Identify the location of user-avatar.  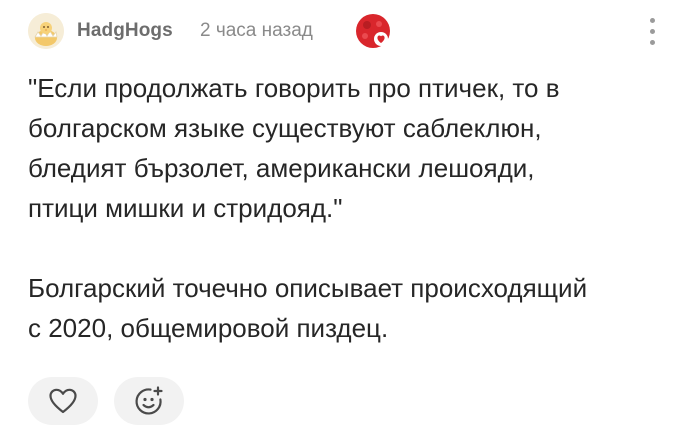
(46, 31).